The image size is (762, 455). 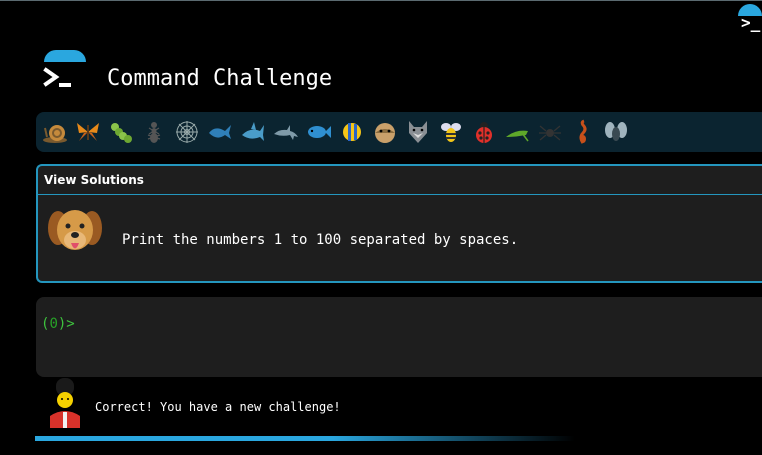 What do you see at coordinates (88, 132) in the screenshot?
I see `butterfly-icon` at bounding box center [88, 132].